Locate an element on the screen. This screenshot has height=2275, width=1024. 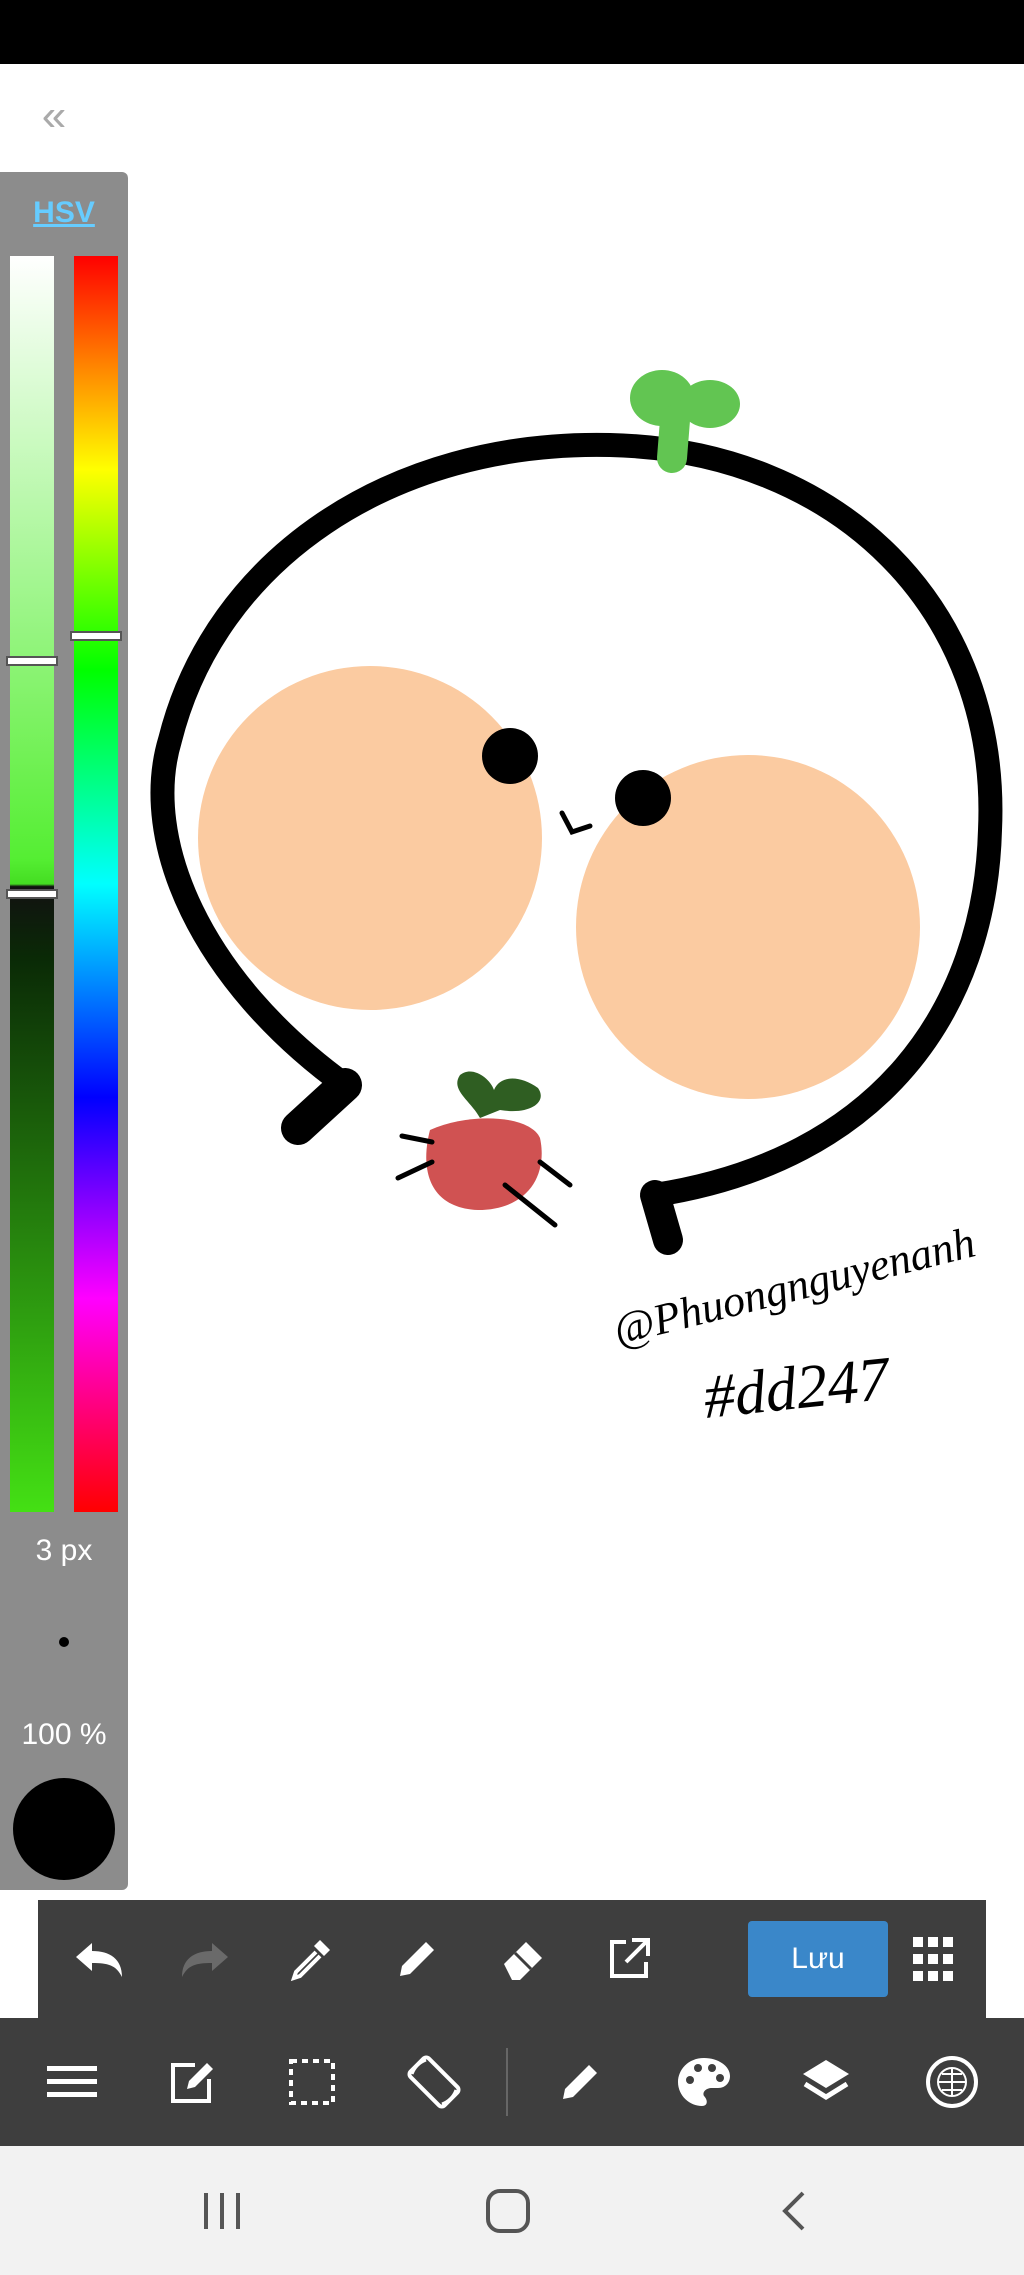
recent-apps-button is located at coordinates (222, 2210).